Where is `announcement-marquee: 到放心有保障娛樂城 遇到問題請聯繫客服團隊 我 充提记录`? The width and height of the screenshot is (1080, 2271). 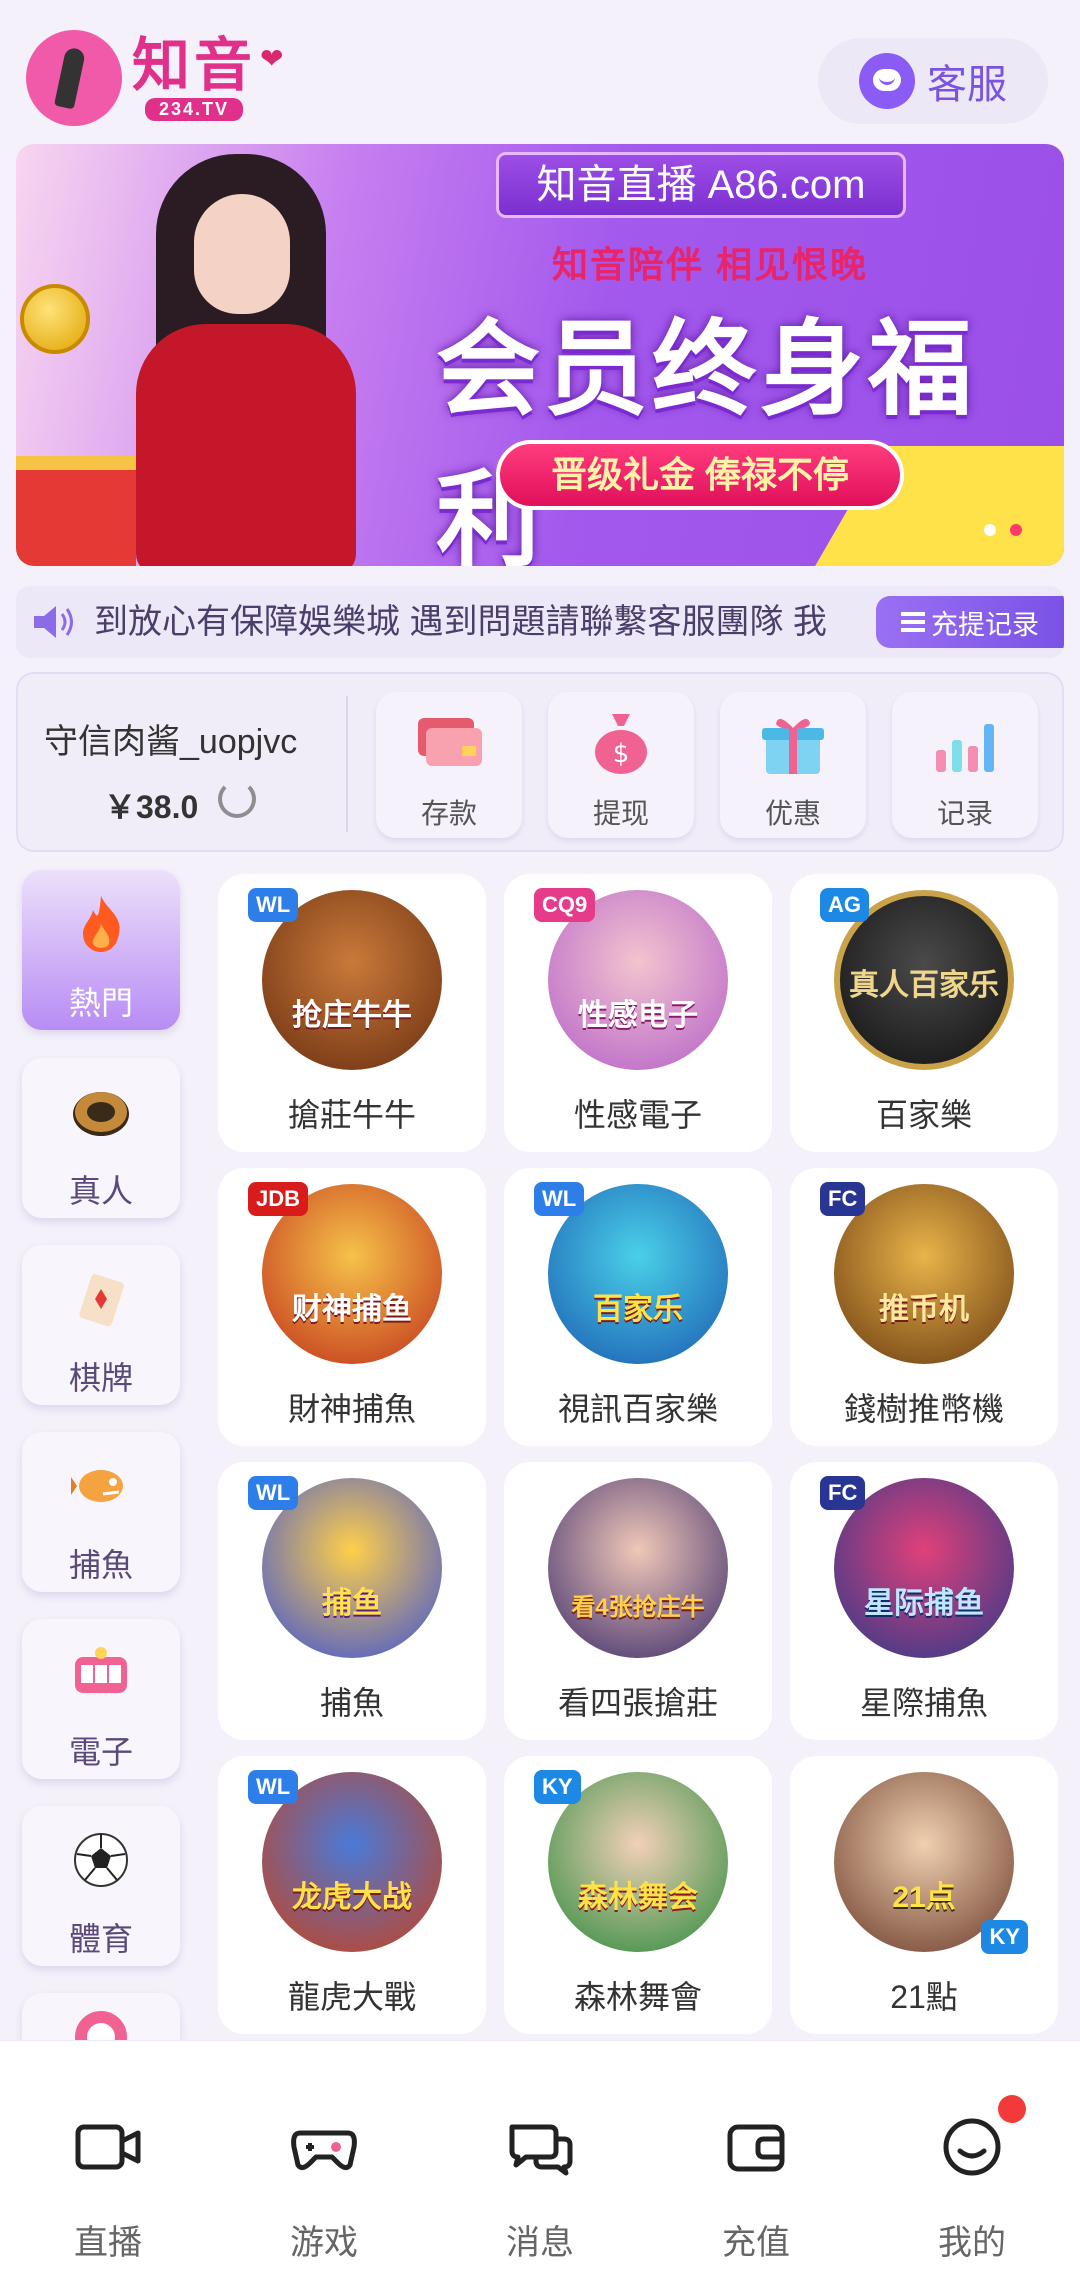
announcement-marquee: 到放心有保障娛樂城 遇到問題請聯繫客服團隊 我 充提记录 is located at coordinates (540, 622).